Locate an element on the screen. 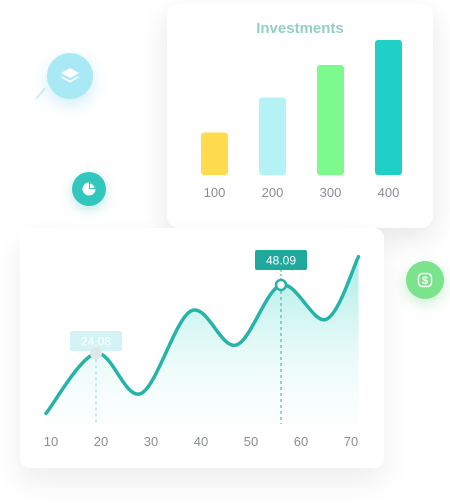 This screenshot has width=450, height=504. dollar-badge: $ is located at coordinates (425, 280).